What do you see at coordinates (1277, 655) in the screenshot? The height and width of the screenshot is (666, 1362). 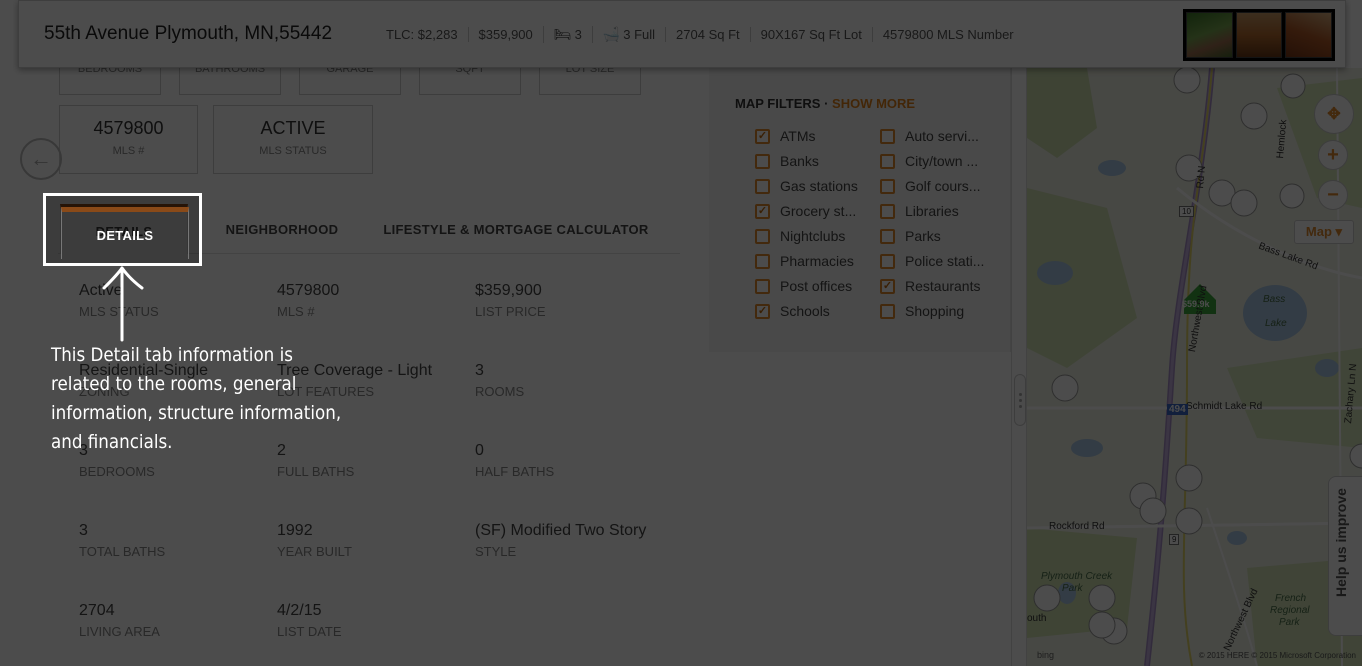 I see `map-copyright: © 2015 HERE © 2015 Microsoft Corporation` at bounding box center [1277, 655].